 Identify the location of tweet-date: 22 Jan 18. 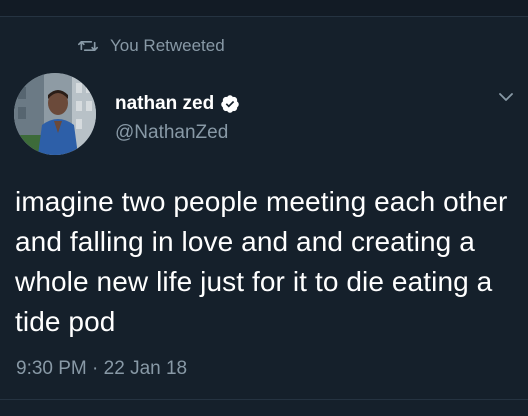
(145, 368).